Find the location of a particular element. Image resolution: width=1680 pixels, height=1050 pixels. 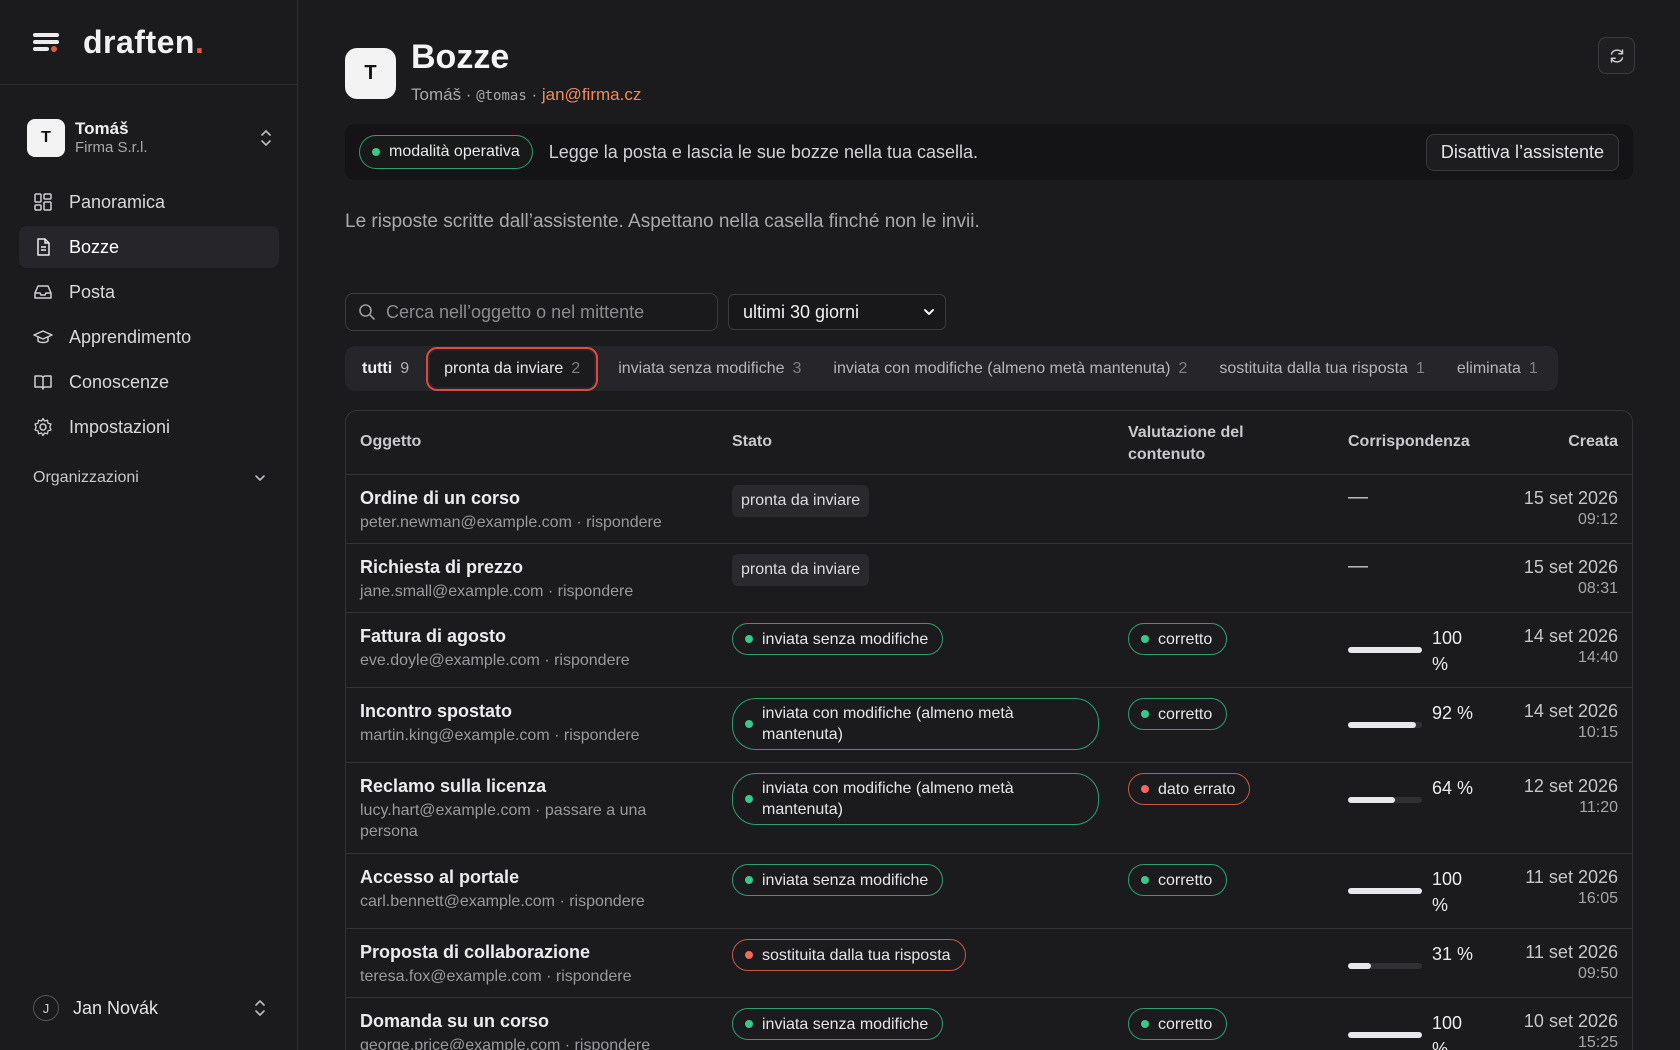

header-user: Tomáš is located at coordinates (436, 94).